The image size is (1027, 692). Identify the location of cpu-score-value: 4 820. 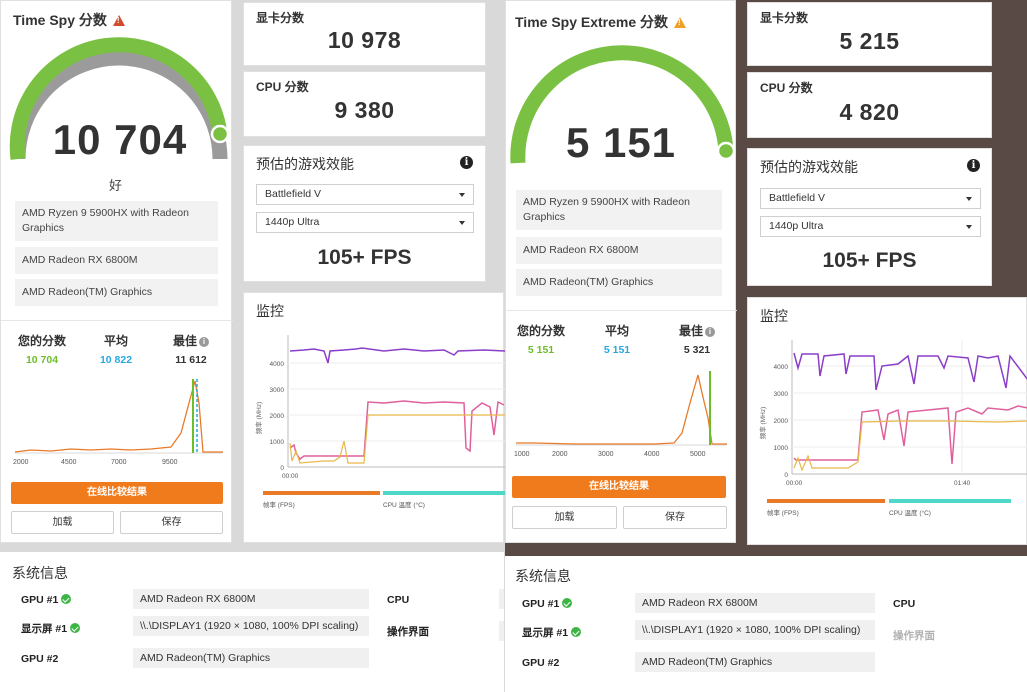
(869, 112).